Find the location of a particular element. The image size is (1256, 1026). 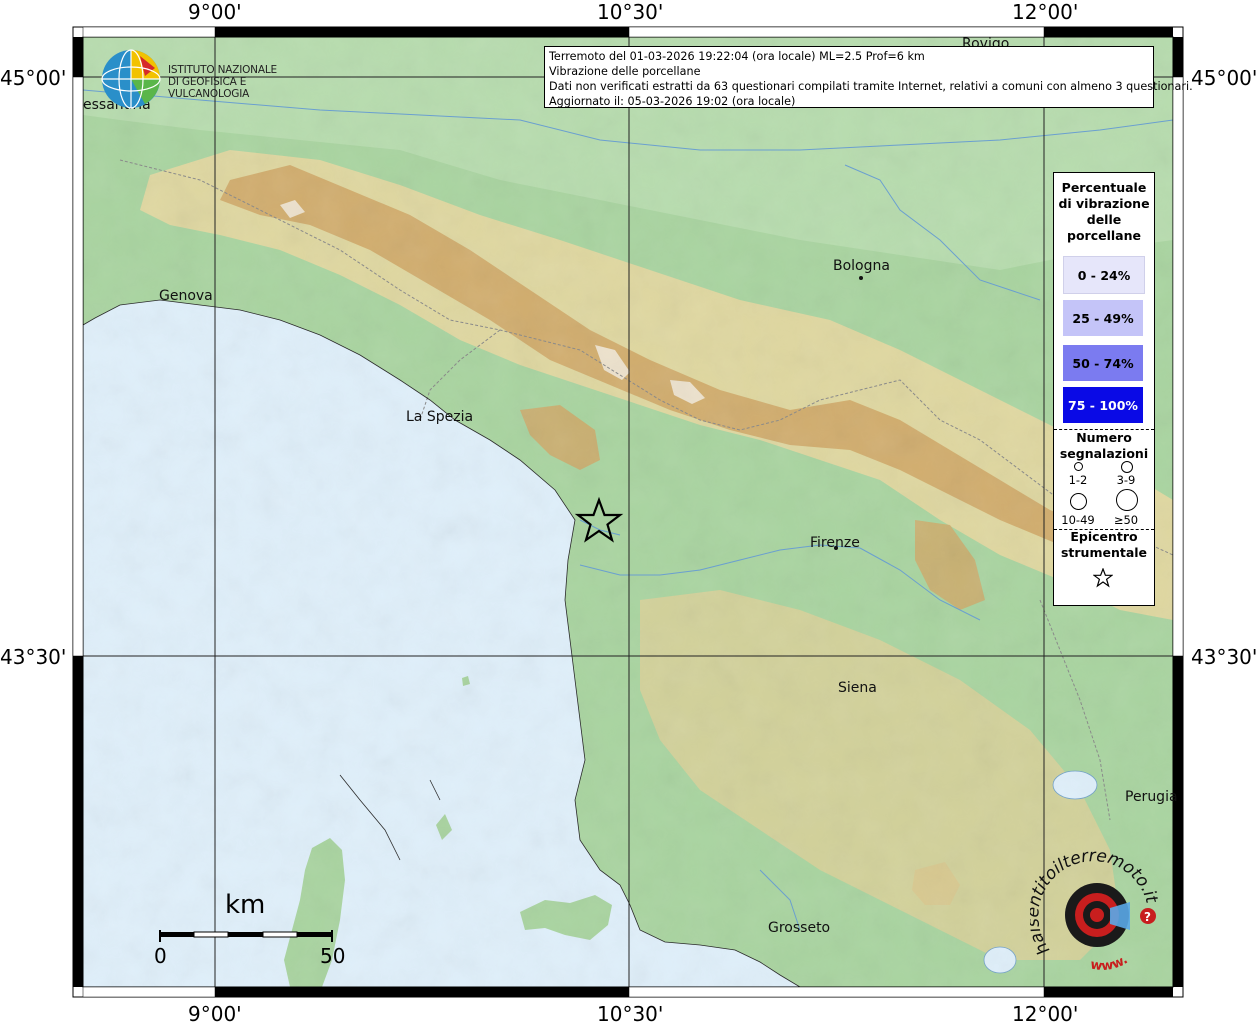

count-label-50: ≥50 is located at coordinates (1126, 520).